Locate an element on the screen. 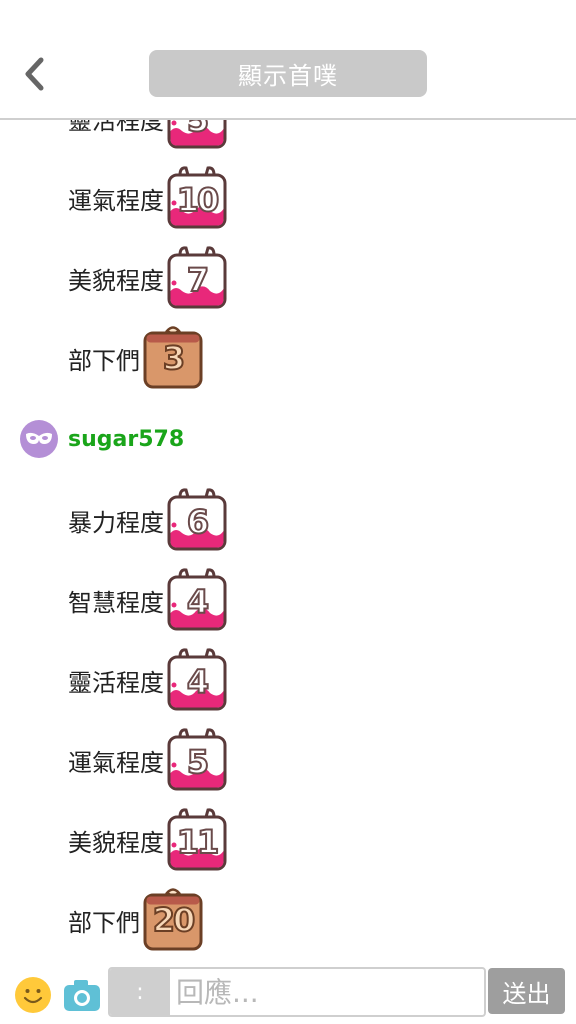 This screenshot has width=576, height=1024. stat-row: 運氣程度 10 is located at coordinates (288, 198).